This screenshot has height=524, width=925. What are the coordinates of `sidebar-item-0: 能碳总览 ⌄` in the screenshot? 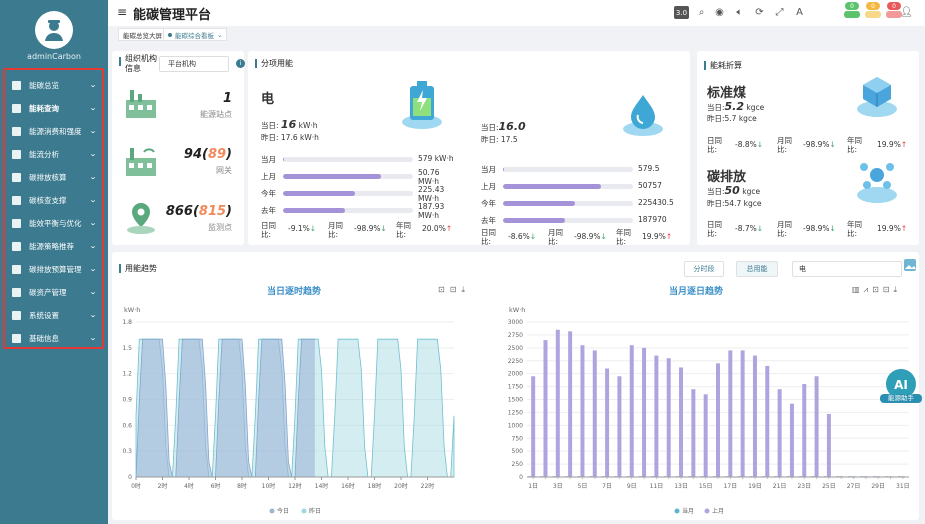 It's located at (55, 85).